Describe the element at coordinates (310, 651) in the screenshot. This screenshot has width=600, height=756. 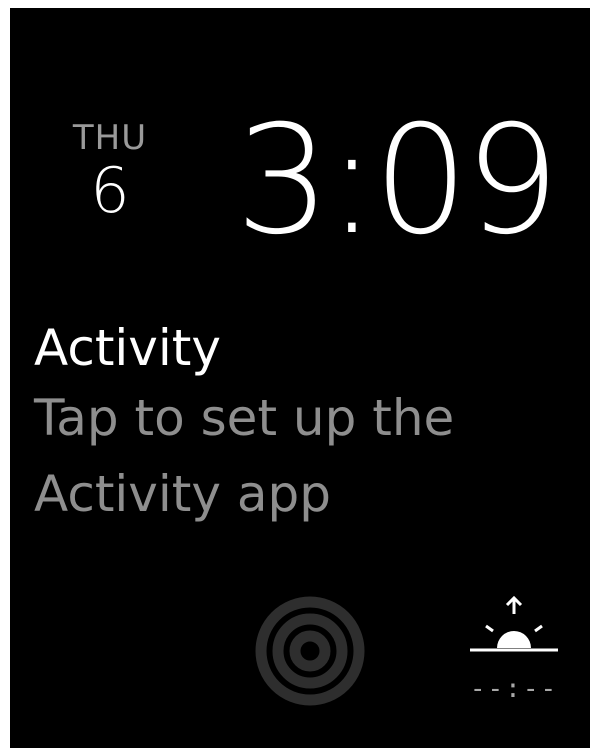
I see `activity-rings-icon` at that location.